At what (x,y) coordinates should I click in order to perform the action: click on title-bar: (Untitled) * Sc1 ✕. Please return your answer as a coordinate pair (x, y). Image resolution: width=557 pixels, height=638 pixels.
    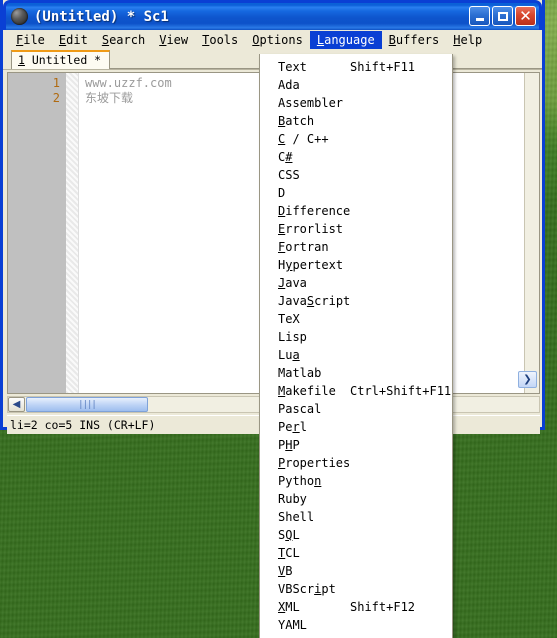
    Looking at the image, I should click on (272, 15).